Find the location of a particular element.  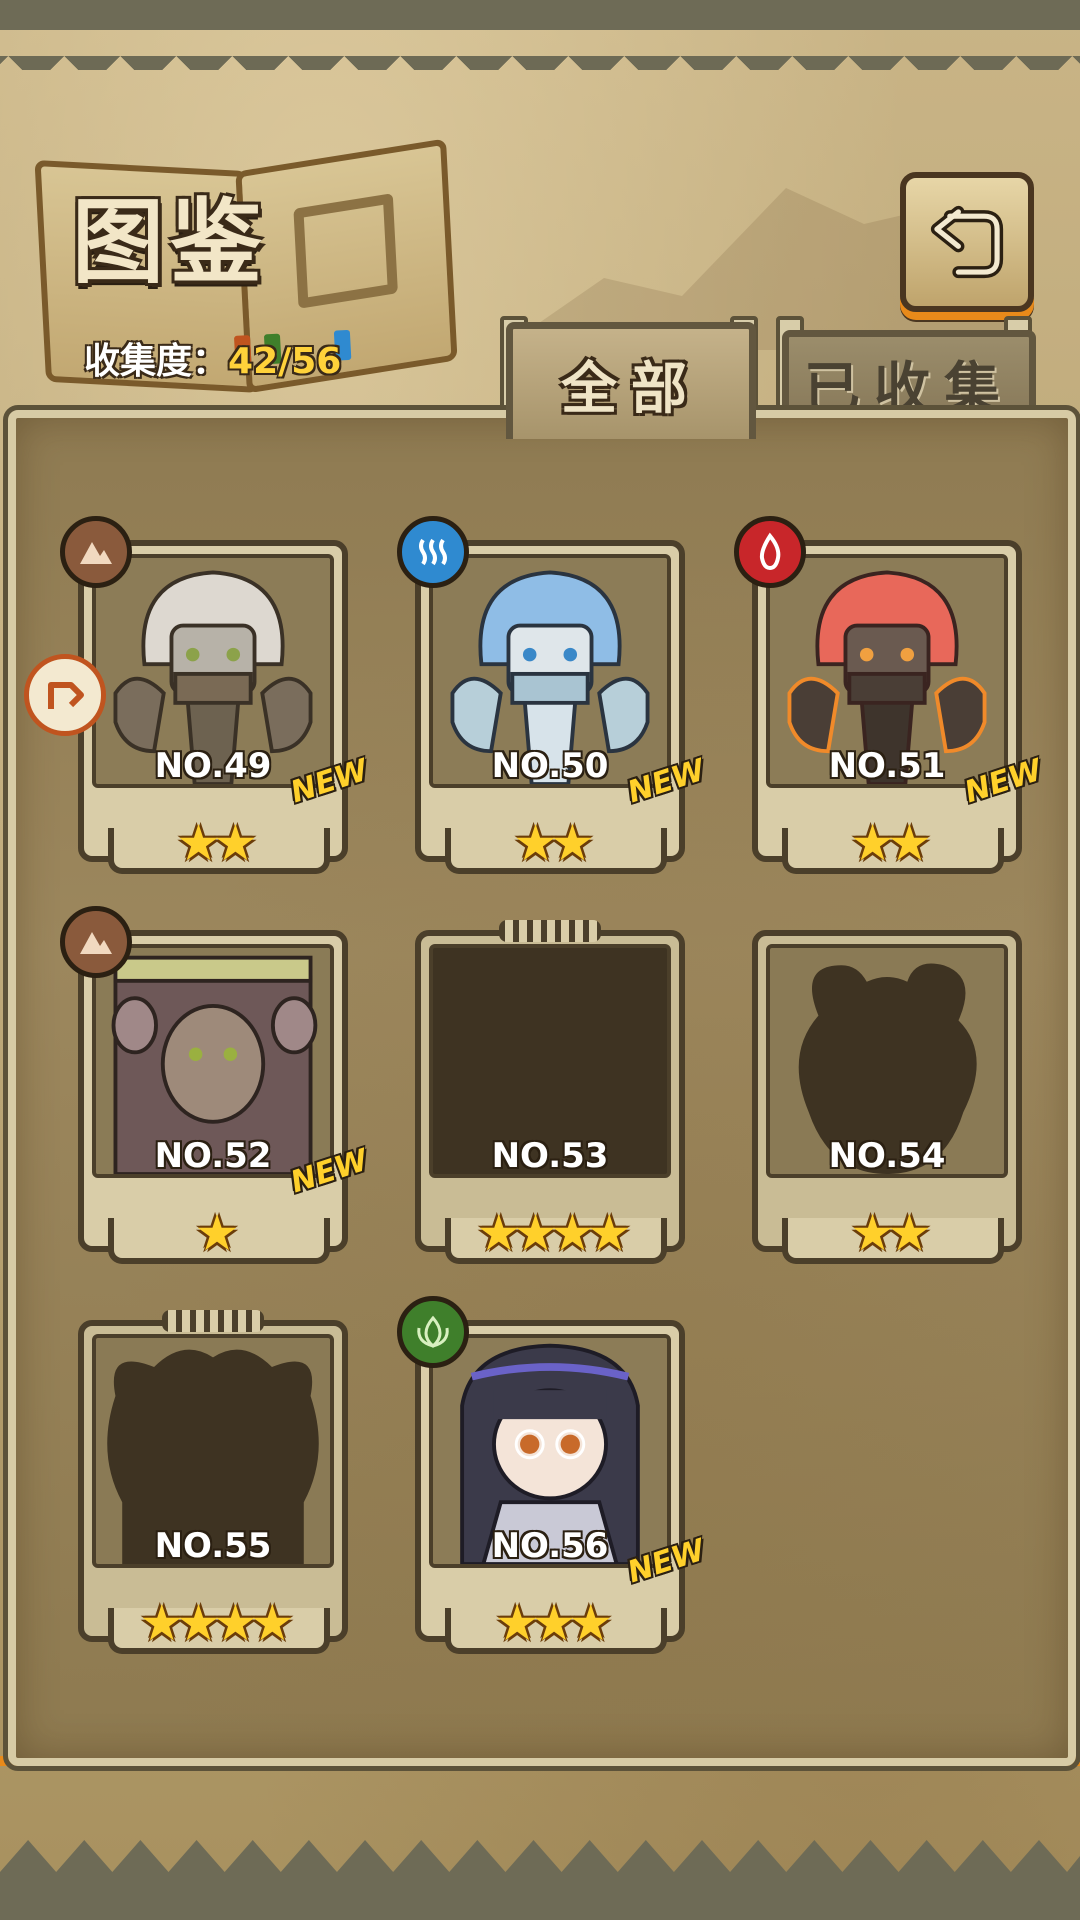

card-no52: NO.52 NEW ★ is located at coordinates (216, 1087).